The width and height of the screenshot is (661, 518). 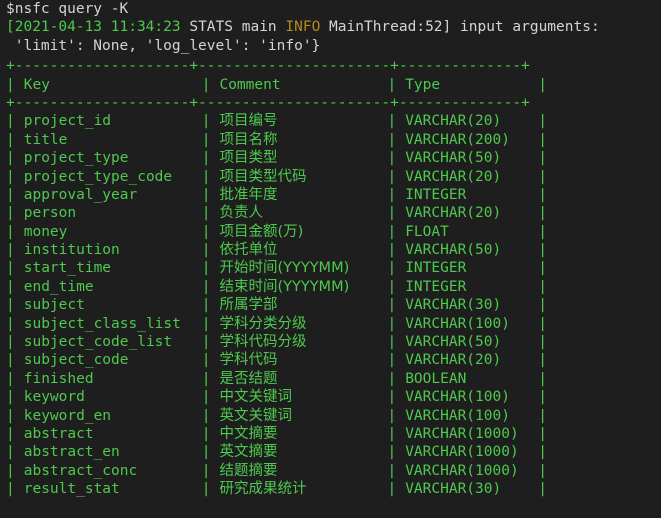 I want to click on table-row: | approval_year | 批准年度 | INTEGER |, so click(x=333, y=195).